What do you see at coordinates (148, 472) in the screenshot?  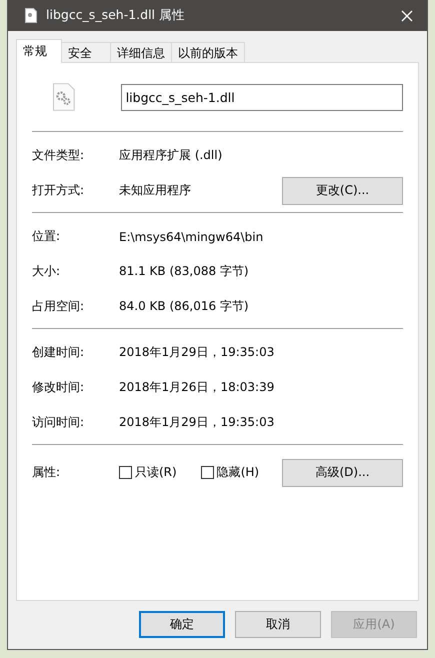 I see `checkbox: 只读(R)` at bounding box center [148, 472].